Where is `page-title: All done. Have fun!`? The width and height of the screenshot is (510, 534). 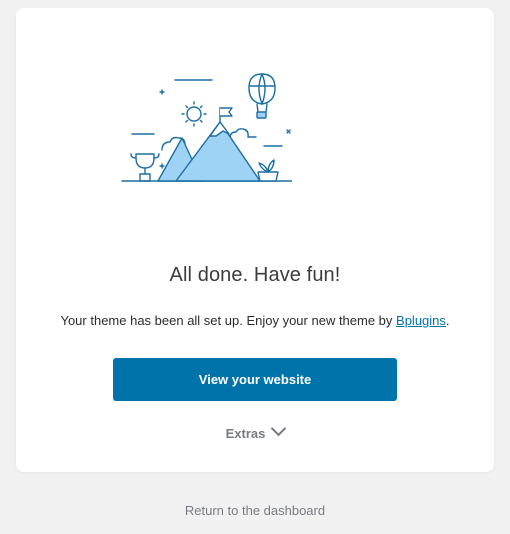
page-title: All done. Have fun! is located at coordinates (255, 275).